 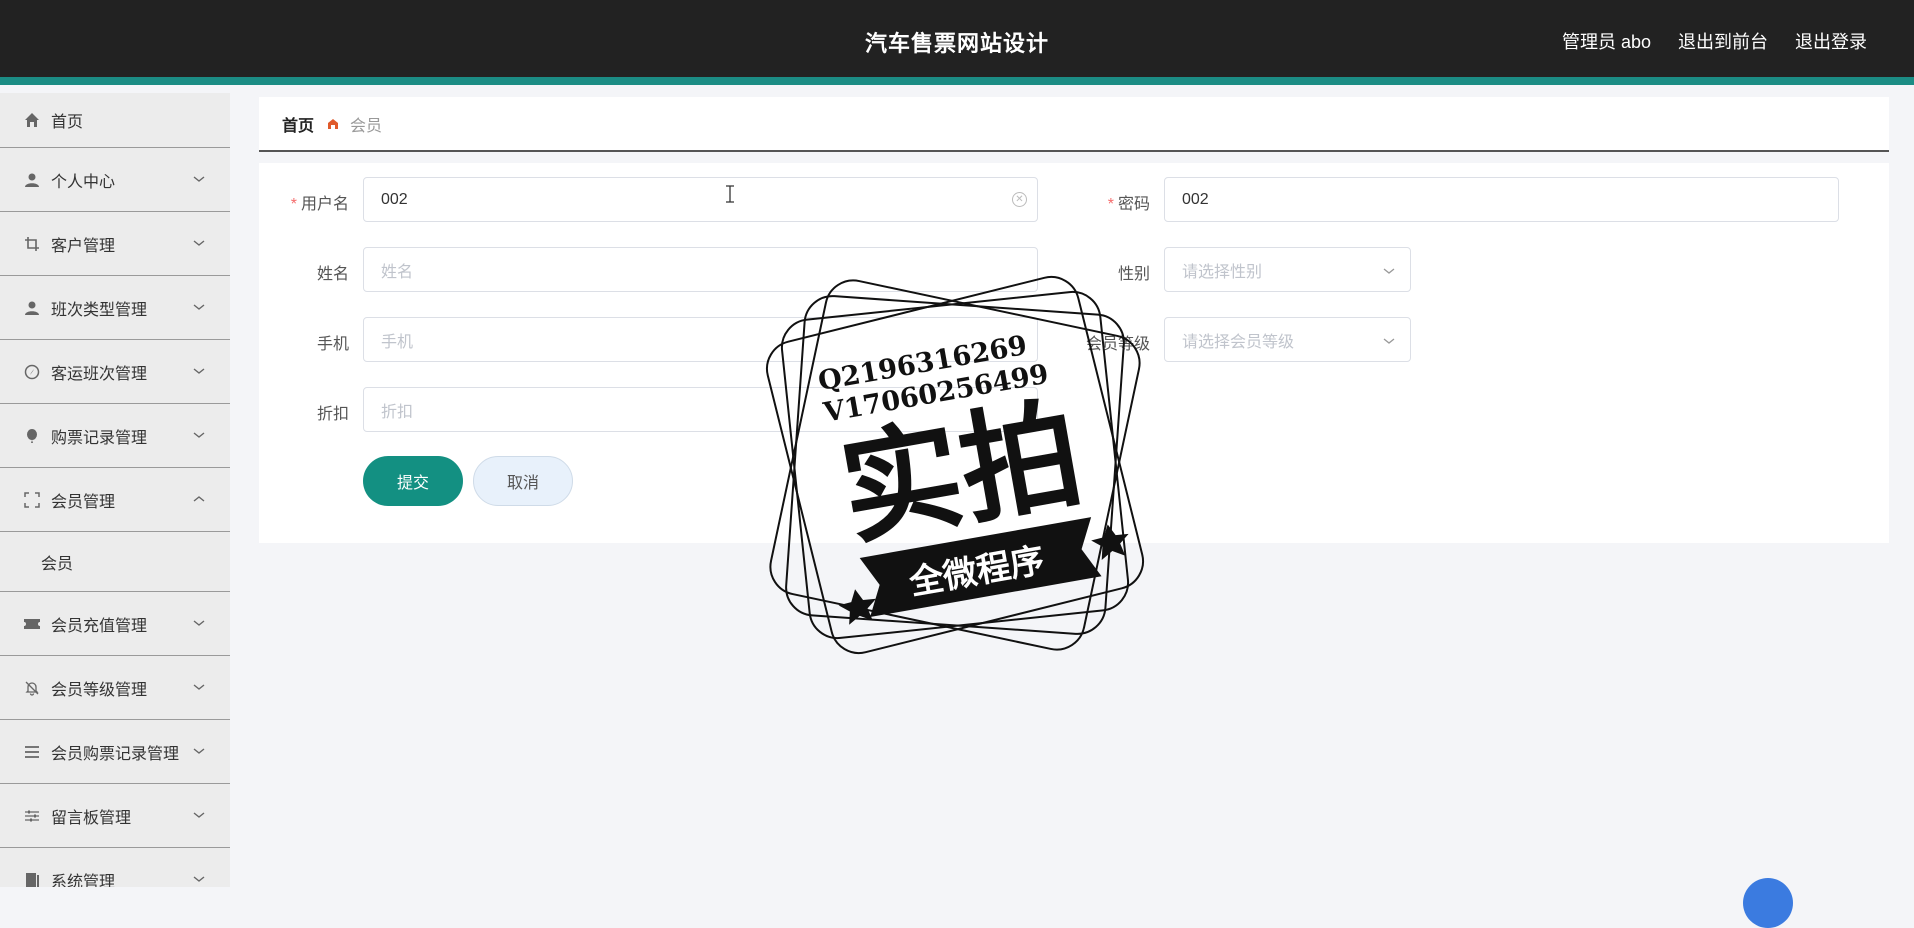 What do you see at coordinates (1831, 41) in the screenshot?
I see `logout-link: 退出登录` at bounding box center [1831, 41].